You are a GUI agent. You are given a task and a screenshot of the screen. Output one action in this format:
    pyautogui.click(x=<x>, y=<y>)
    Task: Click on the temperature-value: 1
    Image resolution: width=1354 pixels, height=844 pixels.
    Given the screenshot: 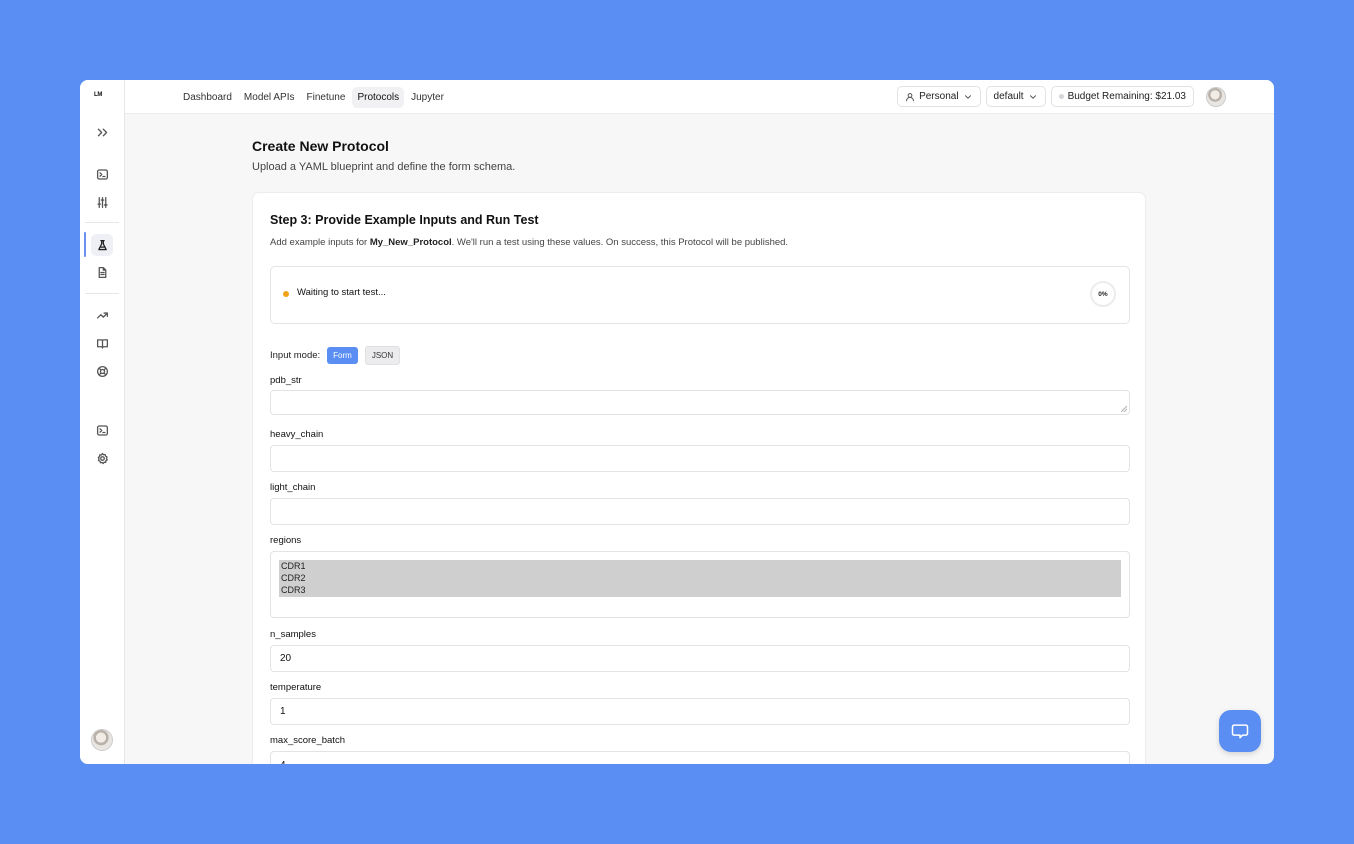 What is the action you would take?
    pyautogui.click(x=283, y=711)
    